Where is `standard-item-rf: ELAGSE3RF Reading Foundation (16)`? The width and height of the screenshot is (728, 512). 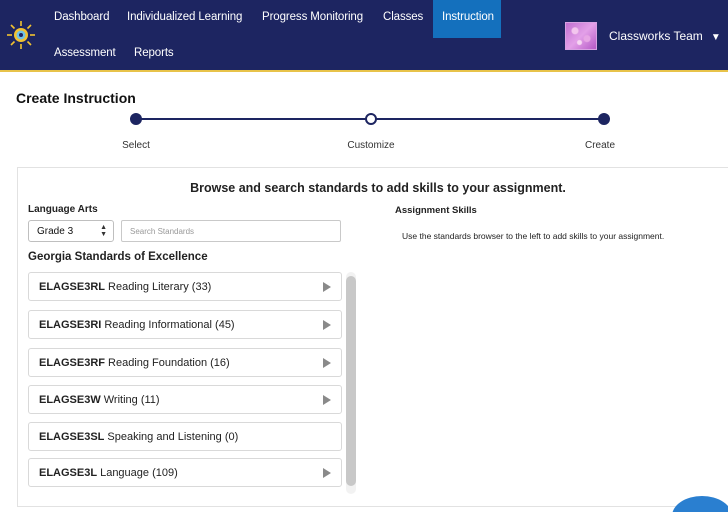 standard-item-rf: ELAGSE3RF Reading Foundation (16) is located at coordinates (185, 362).